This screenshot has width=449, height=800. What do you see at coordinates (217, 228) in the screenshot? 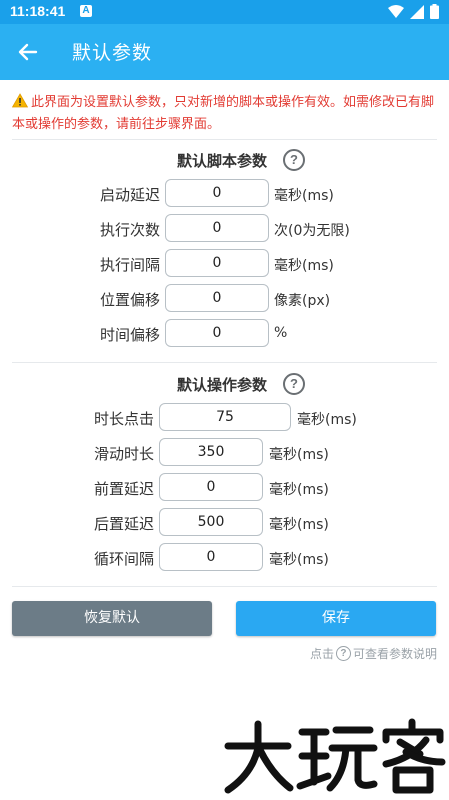
I see `run-count-input: 0` at bounding box center [217, 228].